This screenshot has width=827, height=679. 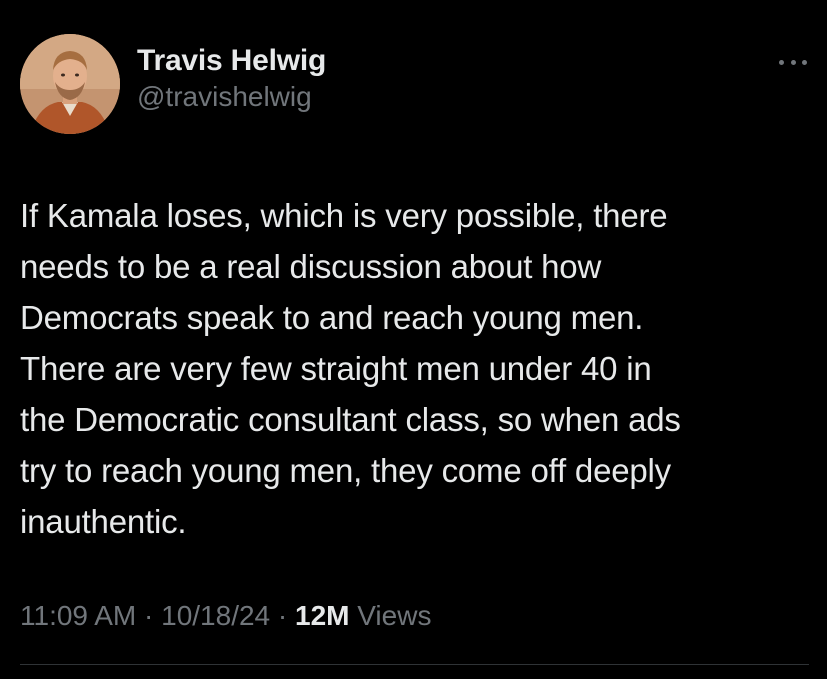 I want to click on views-label: Views, so click(x=394, y=615).